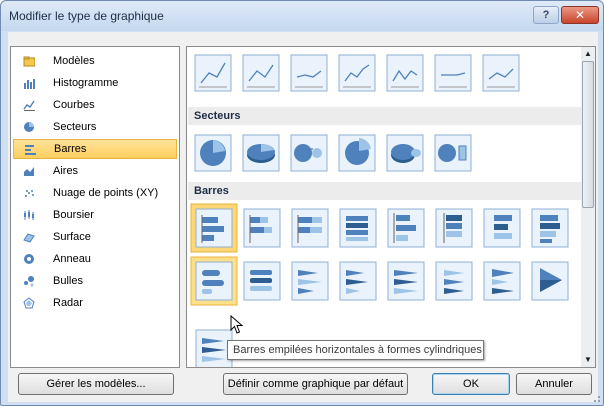 This screenshot has height=406, width=604. Describe the element at coordinates (588, 360) in the screenshot. I see `scroll-down-arrow-icon: ▼` at that location.